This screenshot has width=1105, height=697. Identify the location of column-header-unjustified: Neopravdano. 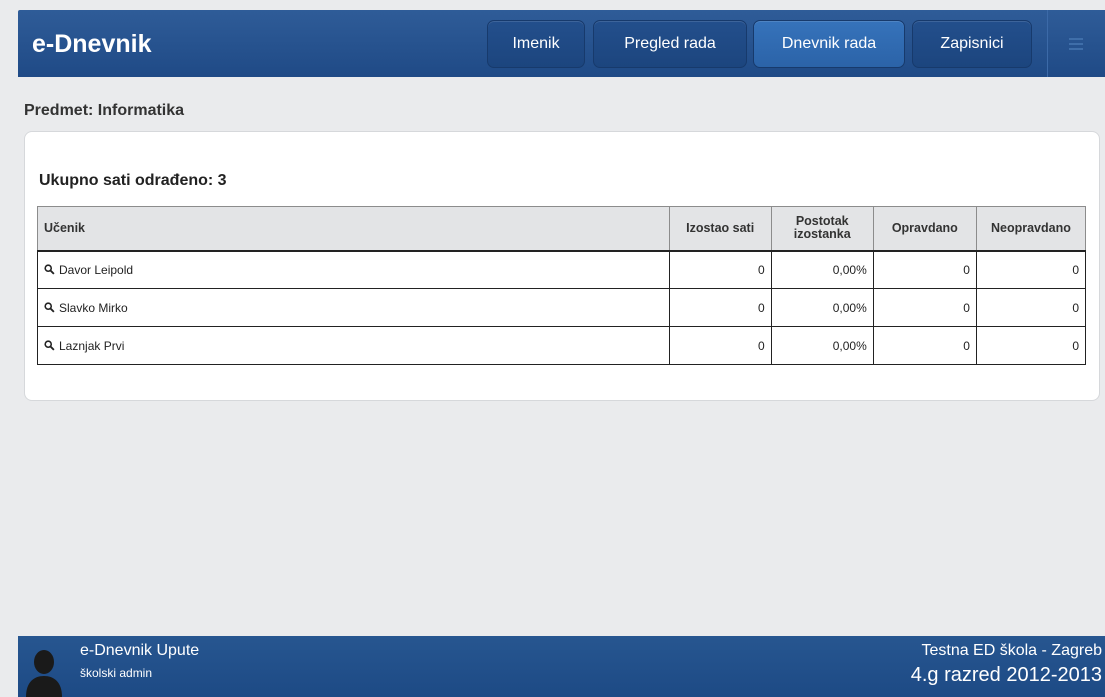
(1031, 229).